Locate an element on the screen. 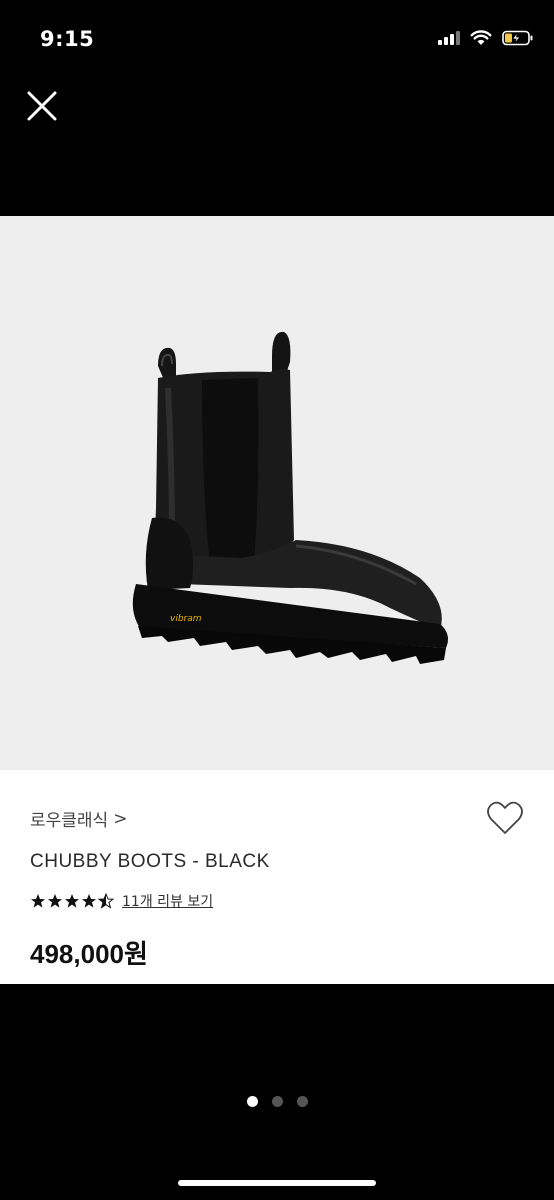  brand-name: 로우클래식 is located at coordinates (69, 821).